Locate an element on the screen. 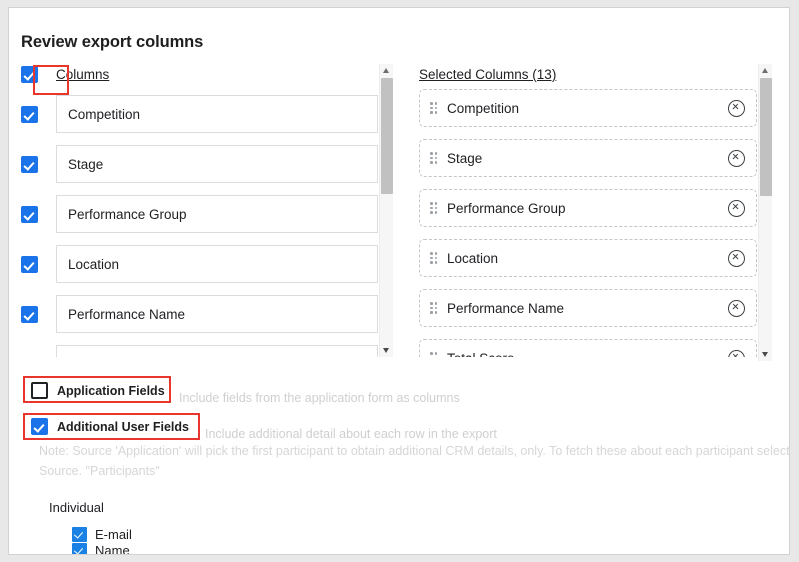 The width and height of the screenshot is (799, 562). individual-field-row: E-mail is located at coordinates (222, 534).